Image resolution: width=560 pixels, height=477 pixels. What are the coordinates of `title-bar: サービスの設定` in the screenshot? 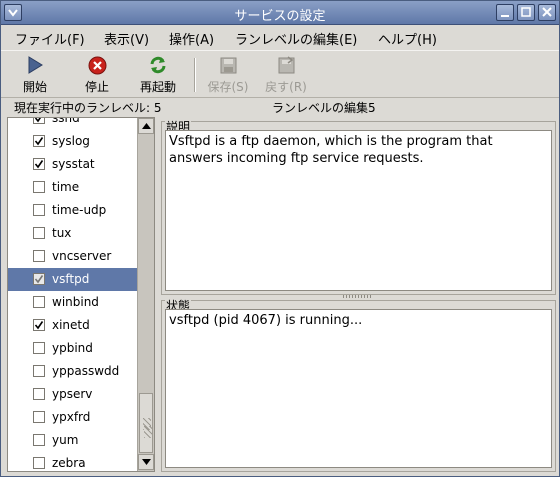 It's located at (280, 13).